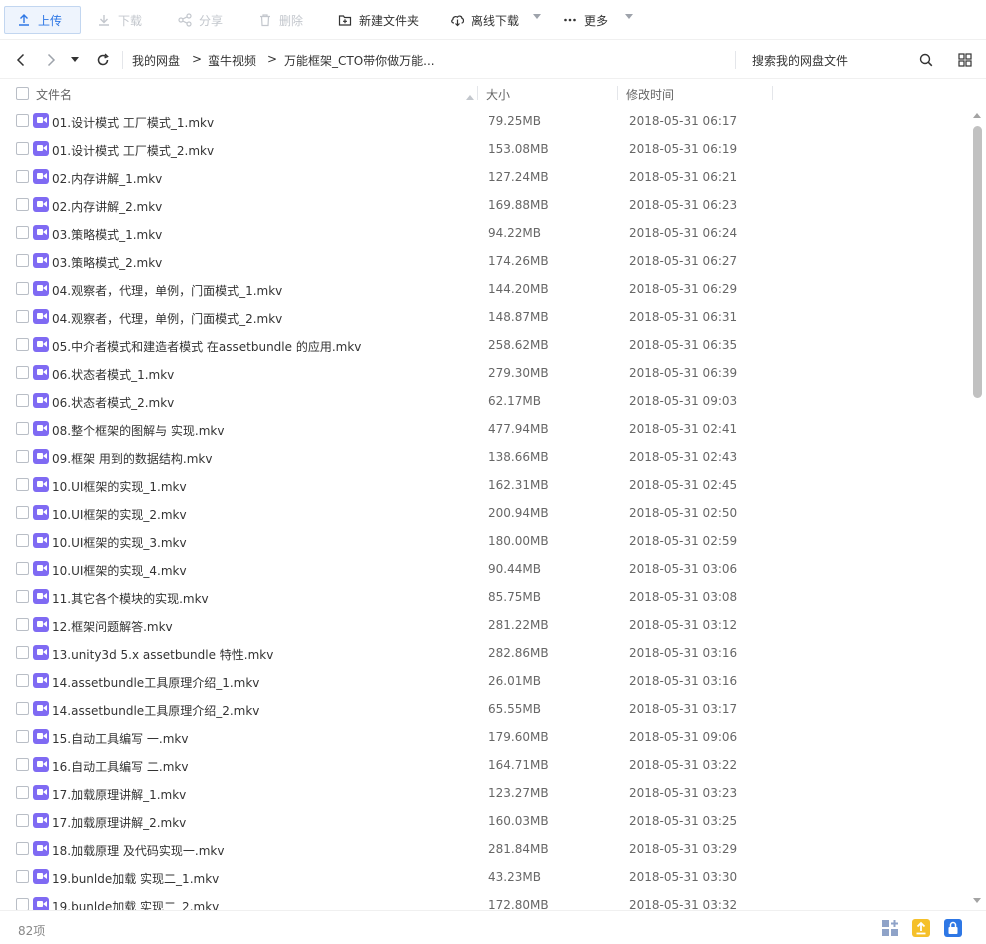 Image resolution: width=986 pixels, height=944 pixels. What do you see at coordinates (119, 20) in the screenshot?
I see `download-button: 下载` at bounding box center [119, 20].